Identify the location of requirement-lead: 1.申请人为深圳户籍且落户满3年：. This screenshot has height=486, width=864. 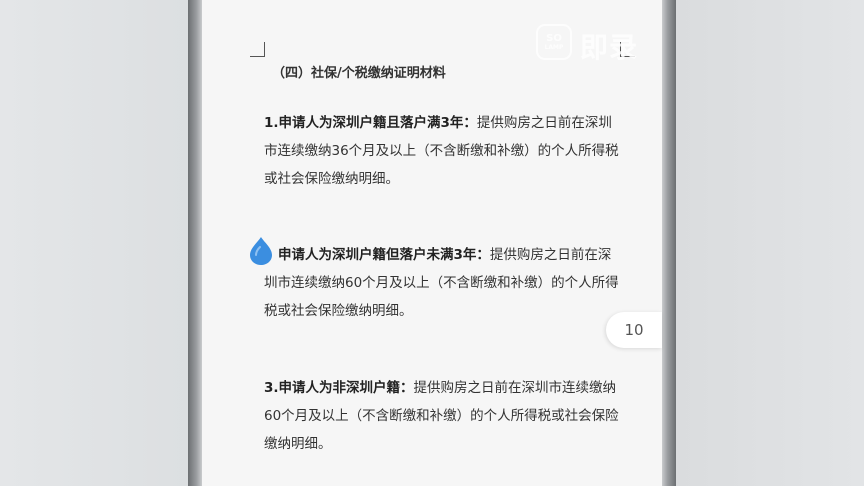
(370, 123).